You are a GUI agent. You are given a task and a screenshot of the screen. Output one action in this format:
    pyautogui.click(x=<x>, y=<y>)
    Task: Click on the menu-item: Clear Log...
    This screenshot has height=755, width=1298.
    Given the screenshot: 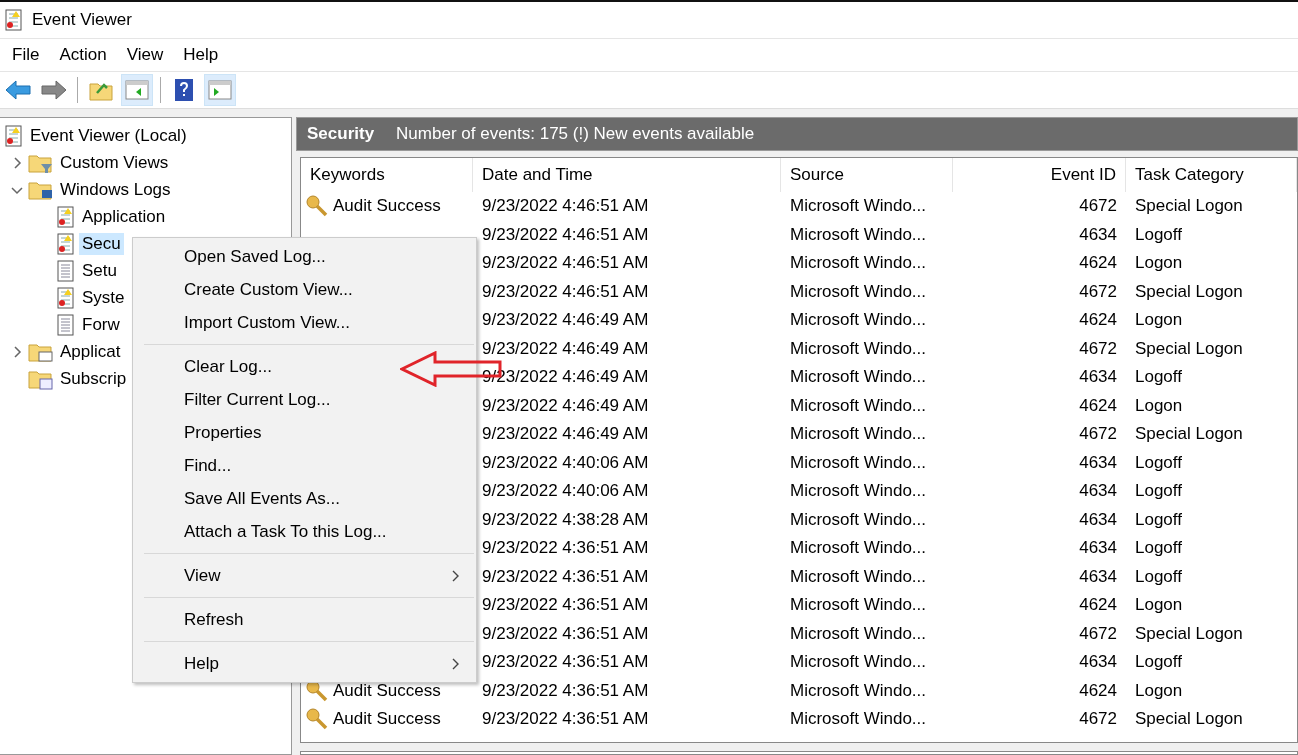 What is the action you would take?
    pyautogui.click(x=304, y=366)
    